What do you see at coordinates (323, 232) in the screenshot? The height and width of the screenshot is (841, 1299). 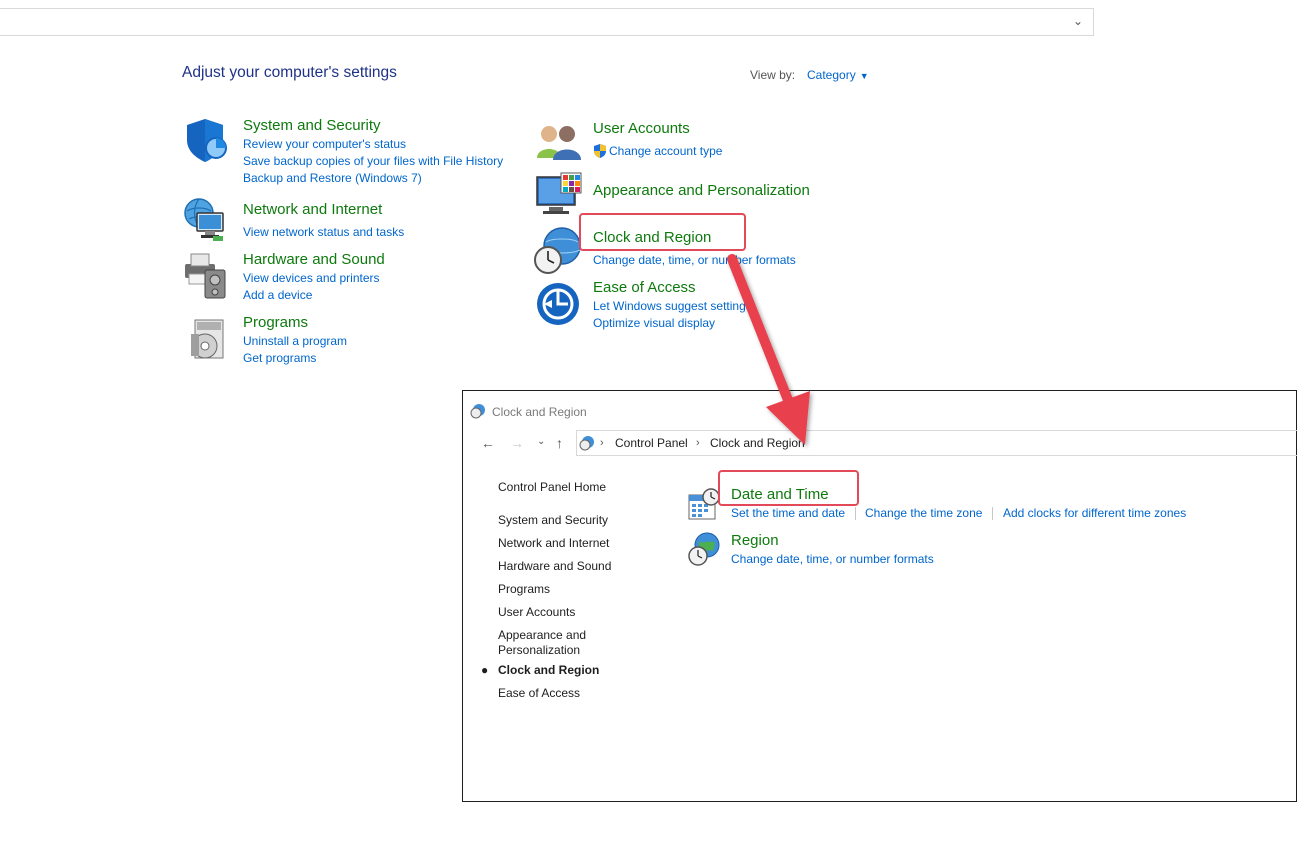 I see `link-network-status: View network status and tasks` at bounding box center [323, 232].